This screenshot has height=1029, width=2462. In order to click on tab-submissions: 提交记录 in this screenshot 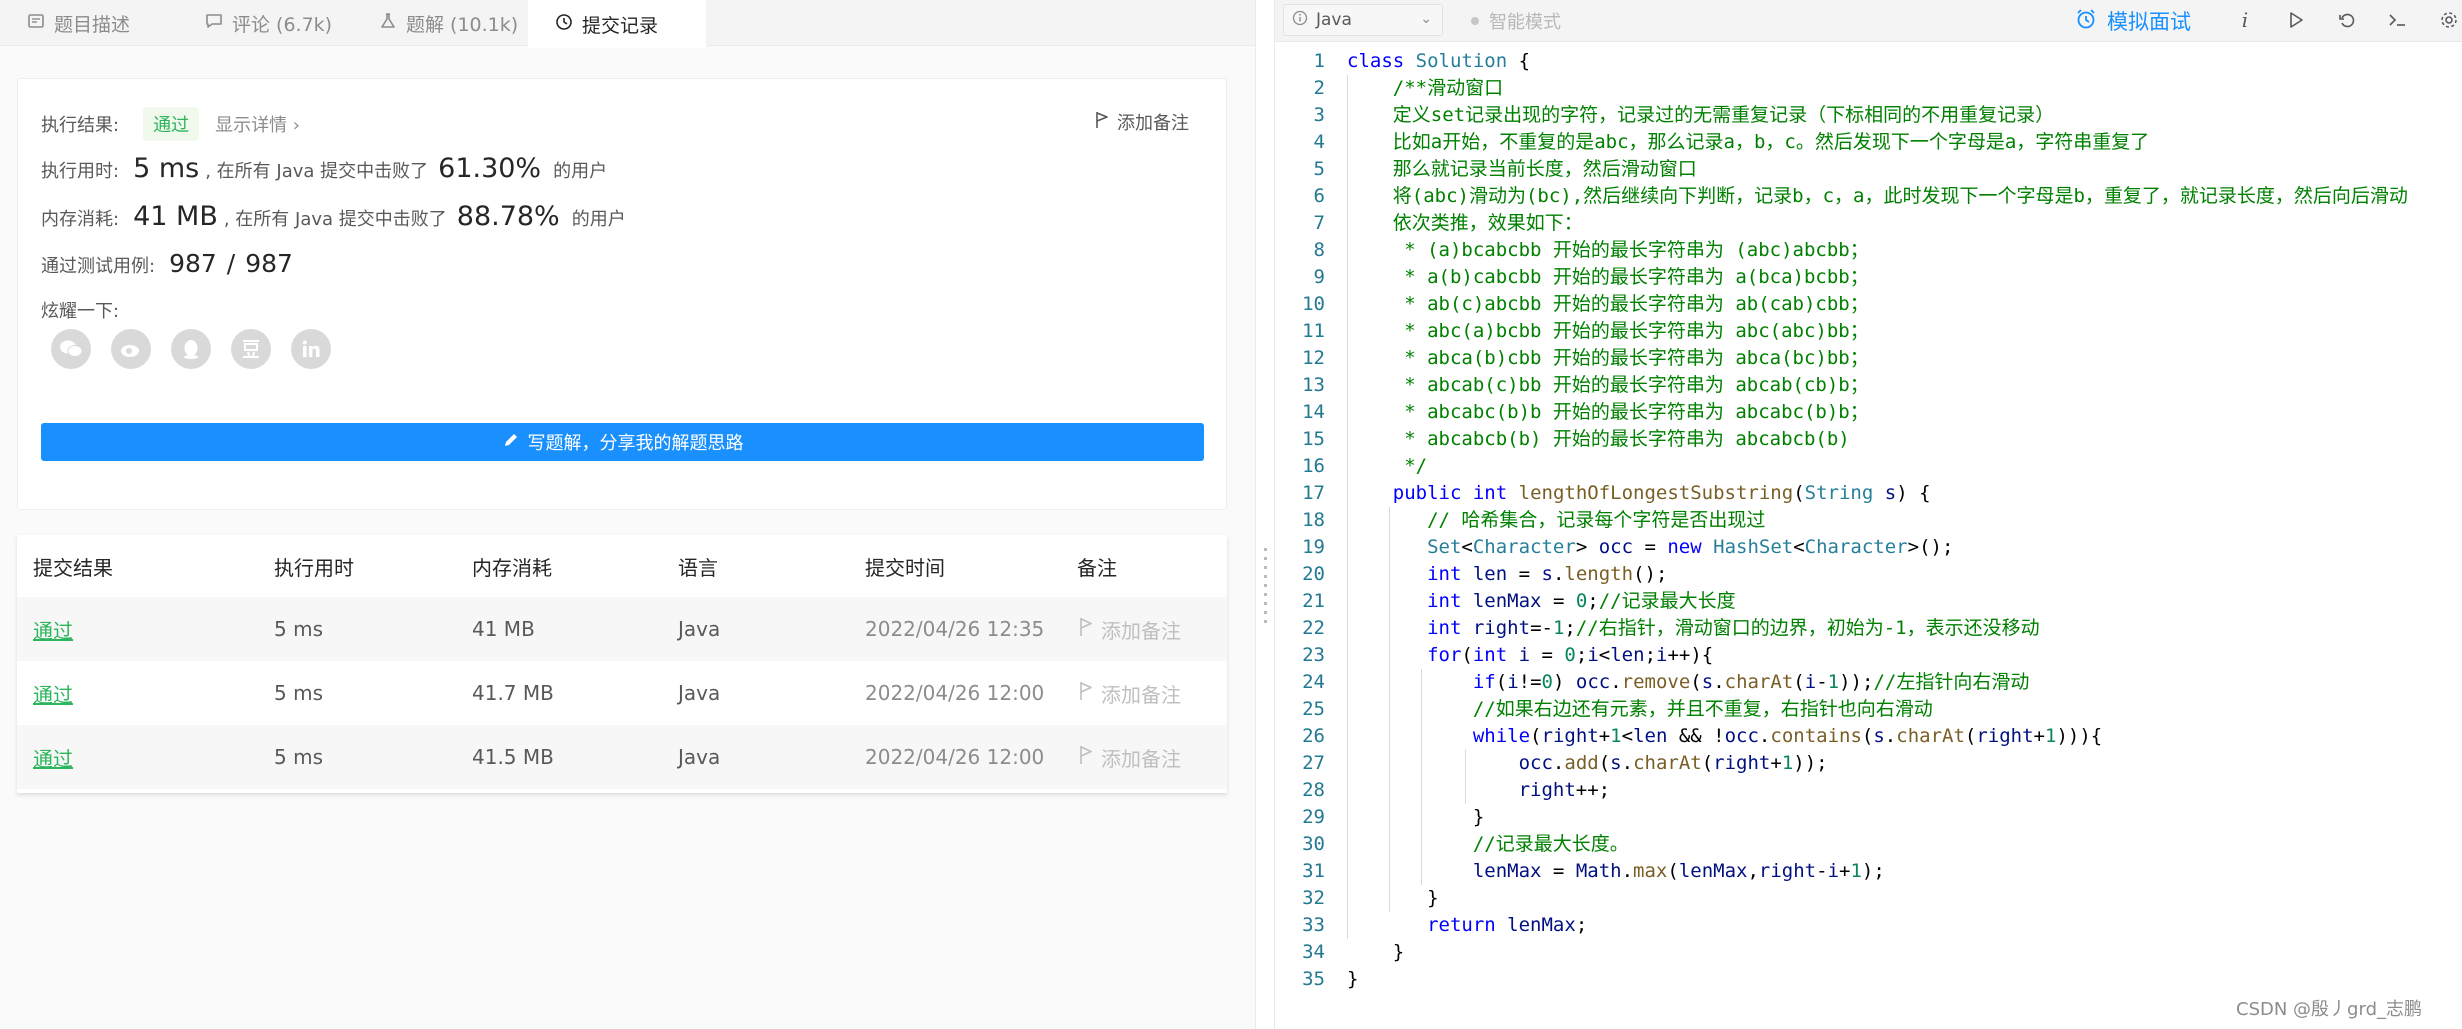, I will do `click(617, 24)`.